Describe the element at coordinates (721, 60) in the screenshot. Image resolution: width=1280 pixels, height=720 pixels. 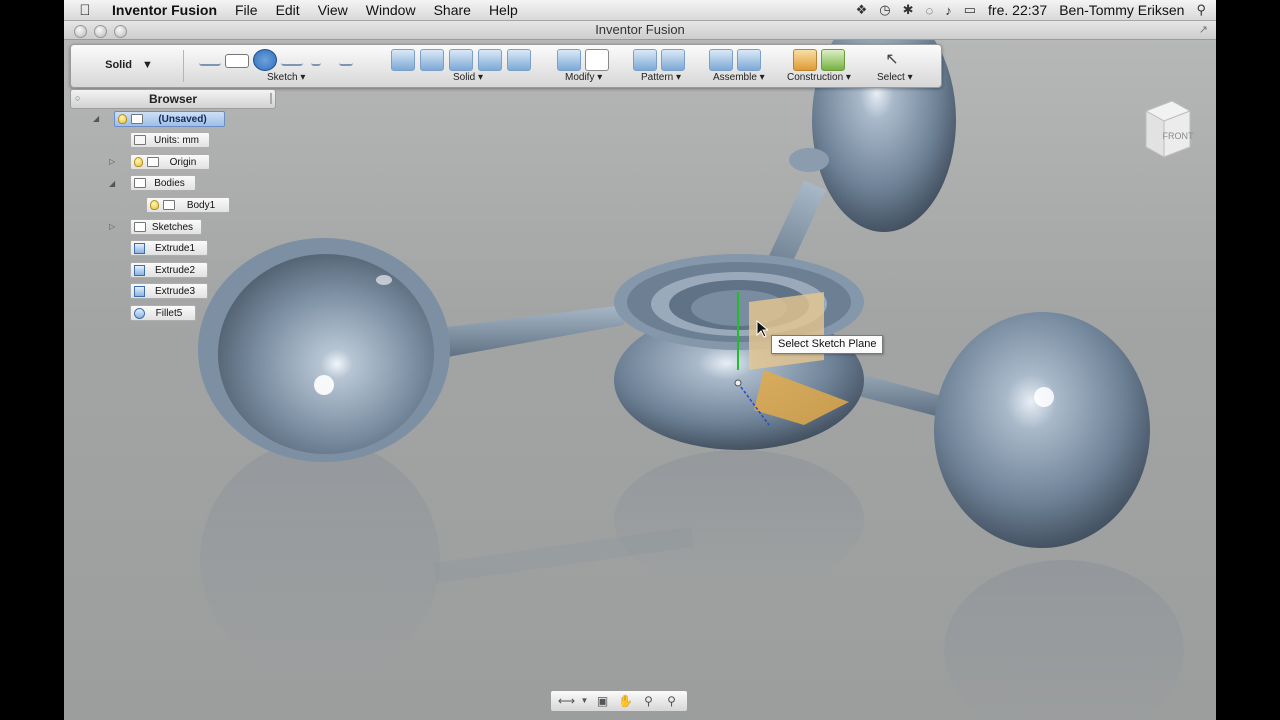
I see `joint-icon` at that location.